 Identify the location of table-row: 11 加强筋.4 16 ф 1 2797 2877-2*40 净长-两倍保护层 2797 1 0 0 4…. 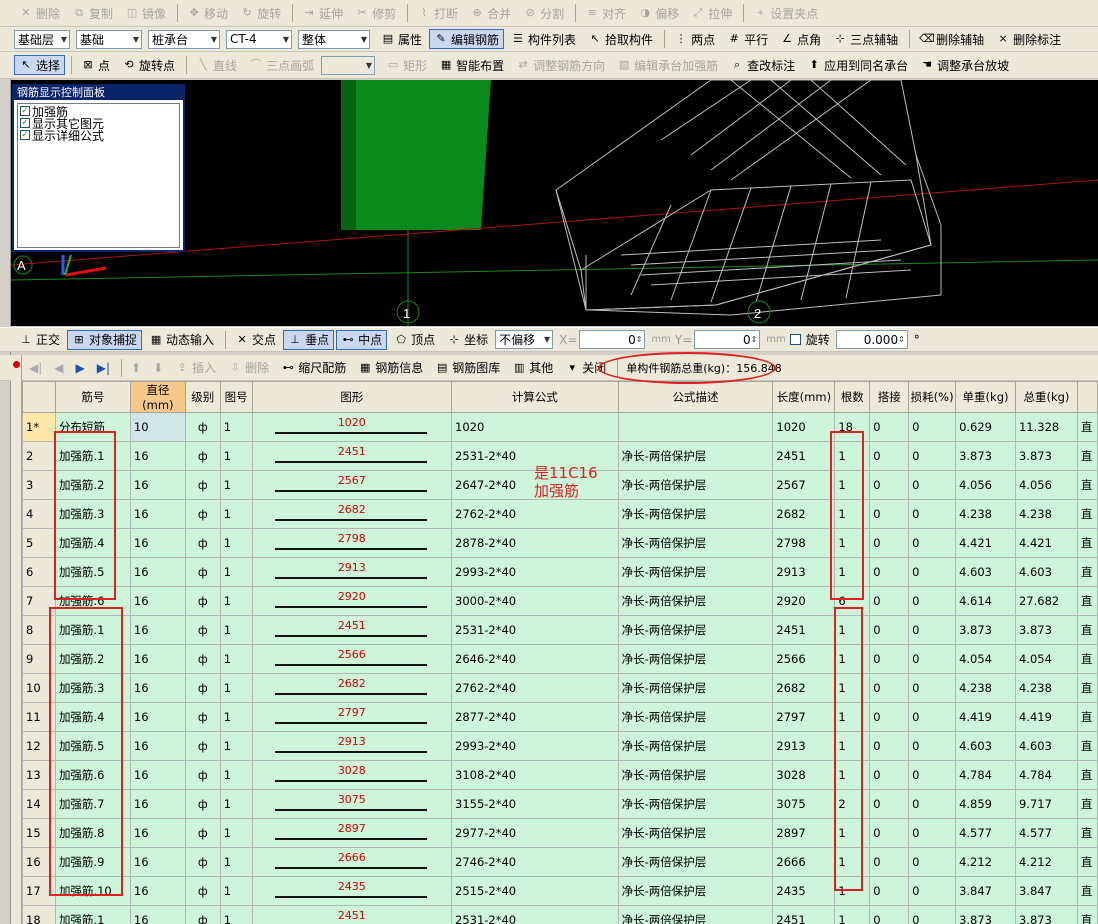
(560, 717).